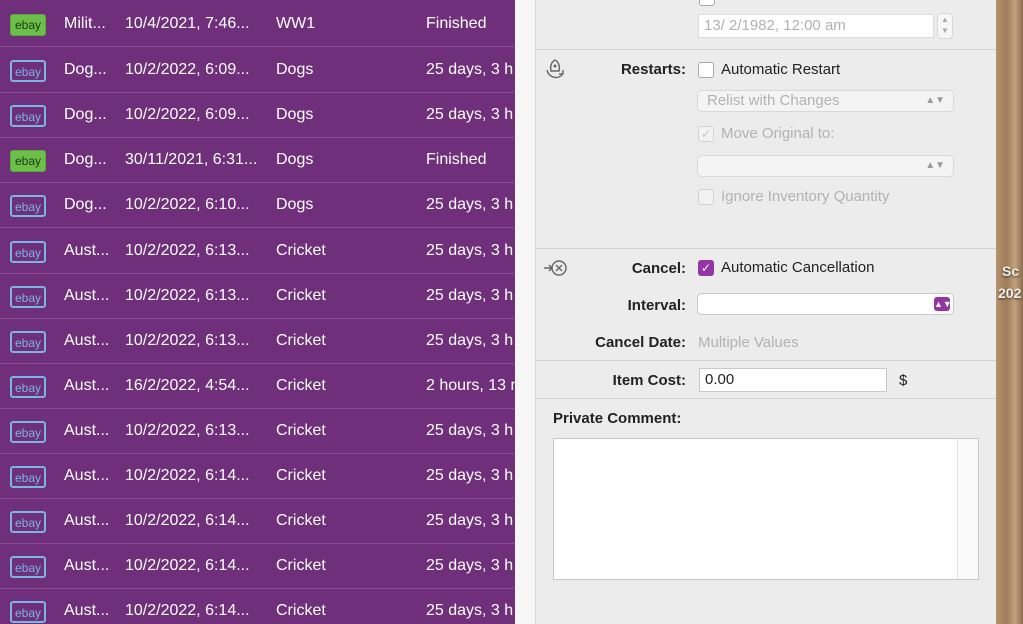 The image size is (1023, 624). What do you see at coordinates (658, 268) in the screenshot?
I see `cancel-label: Cancel:` at bounding box center [658, 268].